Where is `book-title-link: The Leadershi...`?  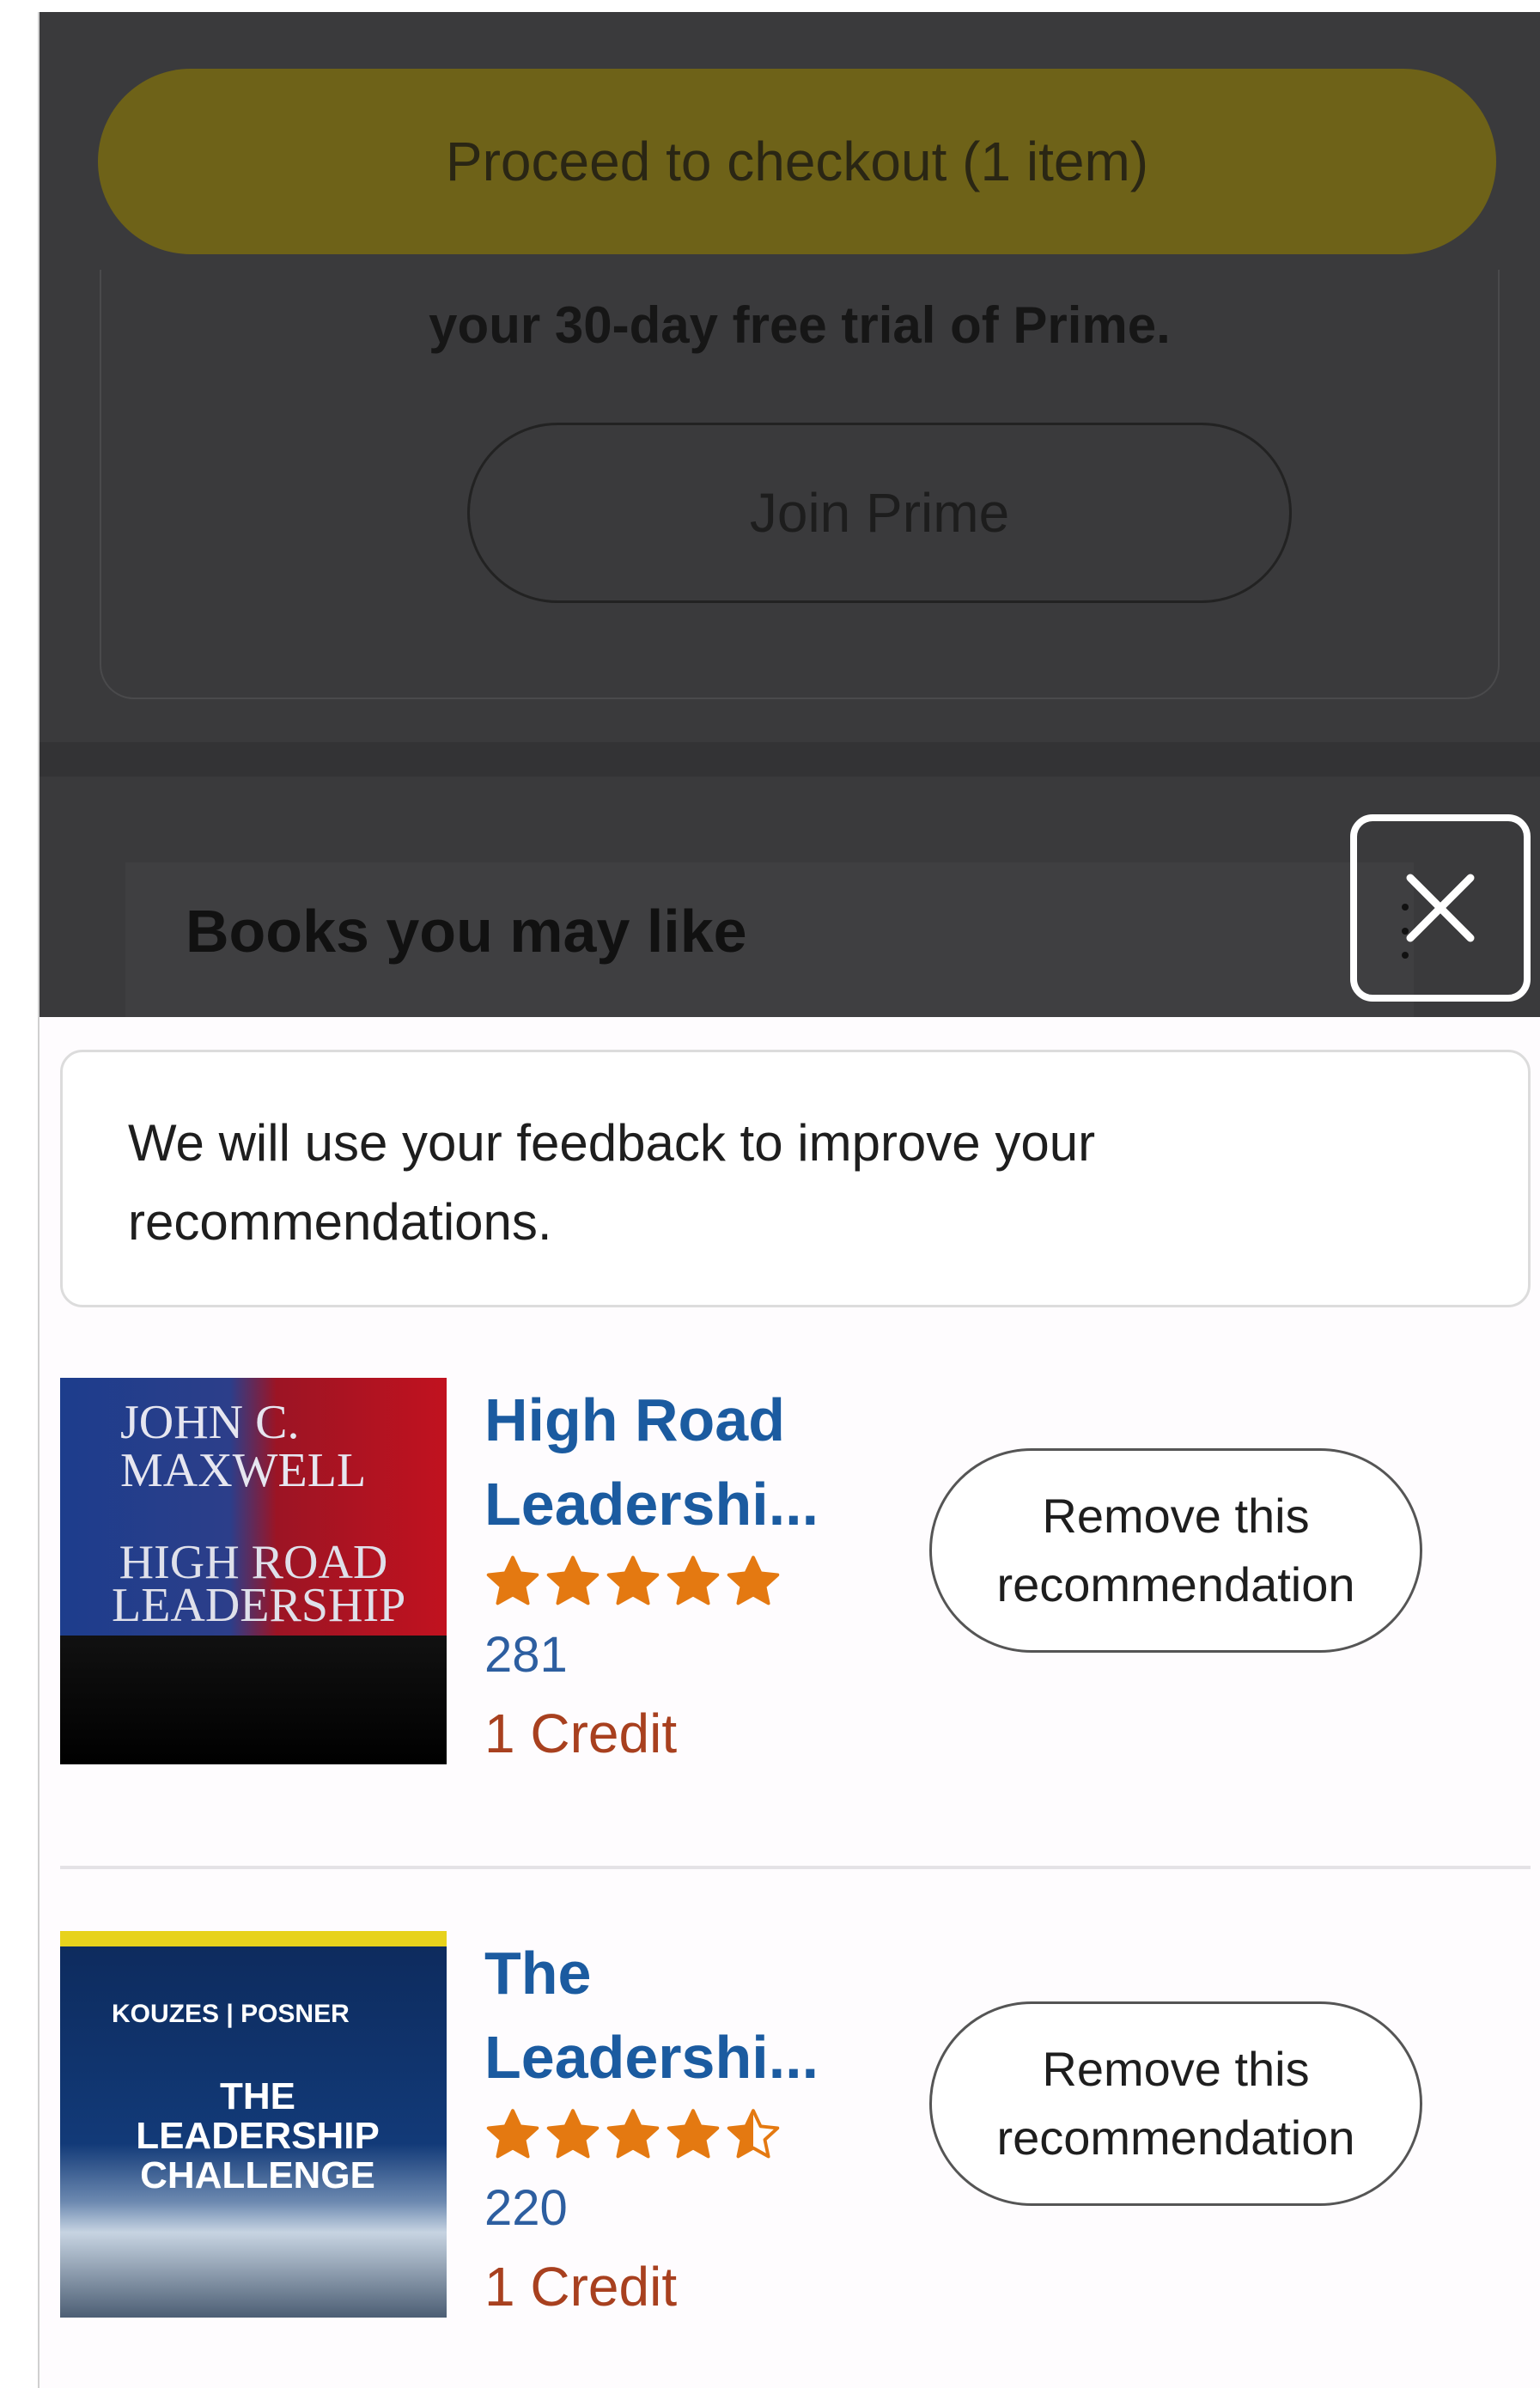 book-title-link: The Leadershi... is located at coordinates (699, 2015).